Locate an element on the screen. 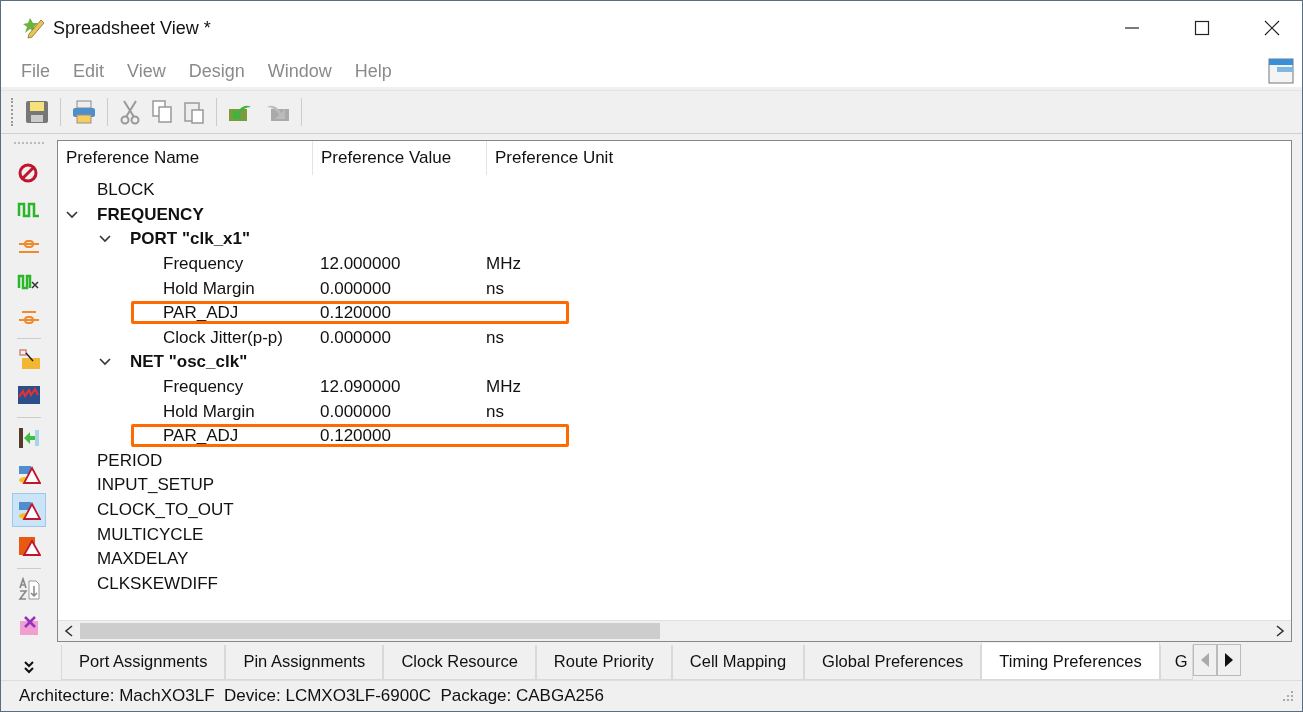  tree-item-label: PORT "clk_x1" is located at coordinates (190, 239).